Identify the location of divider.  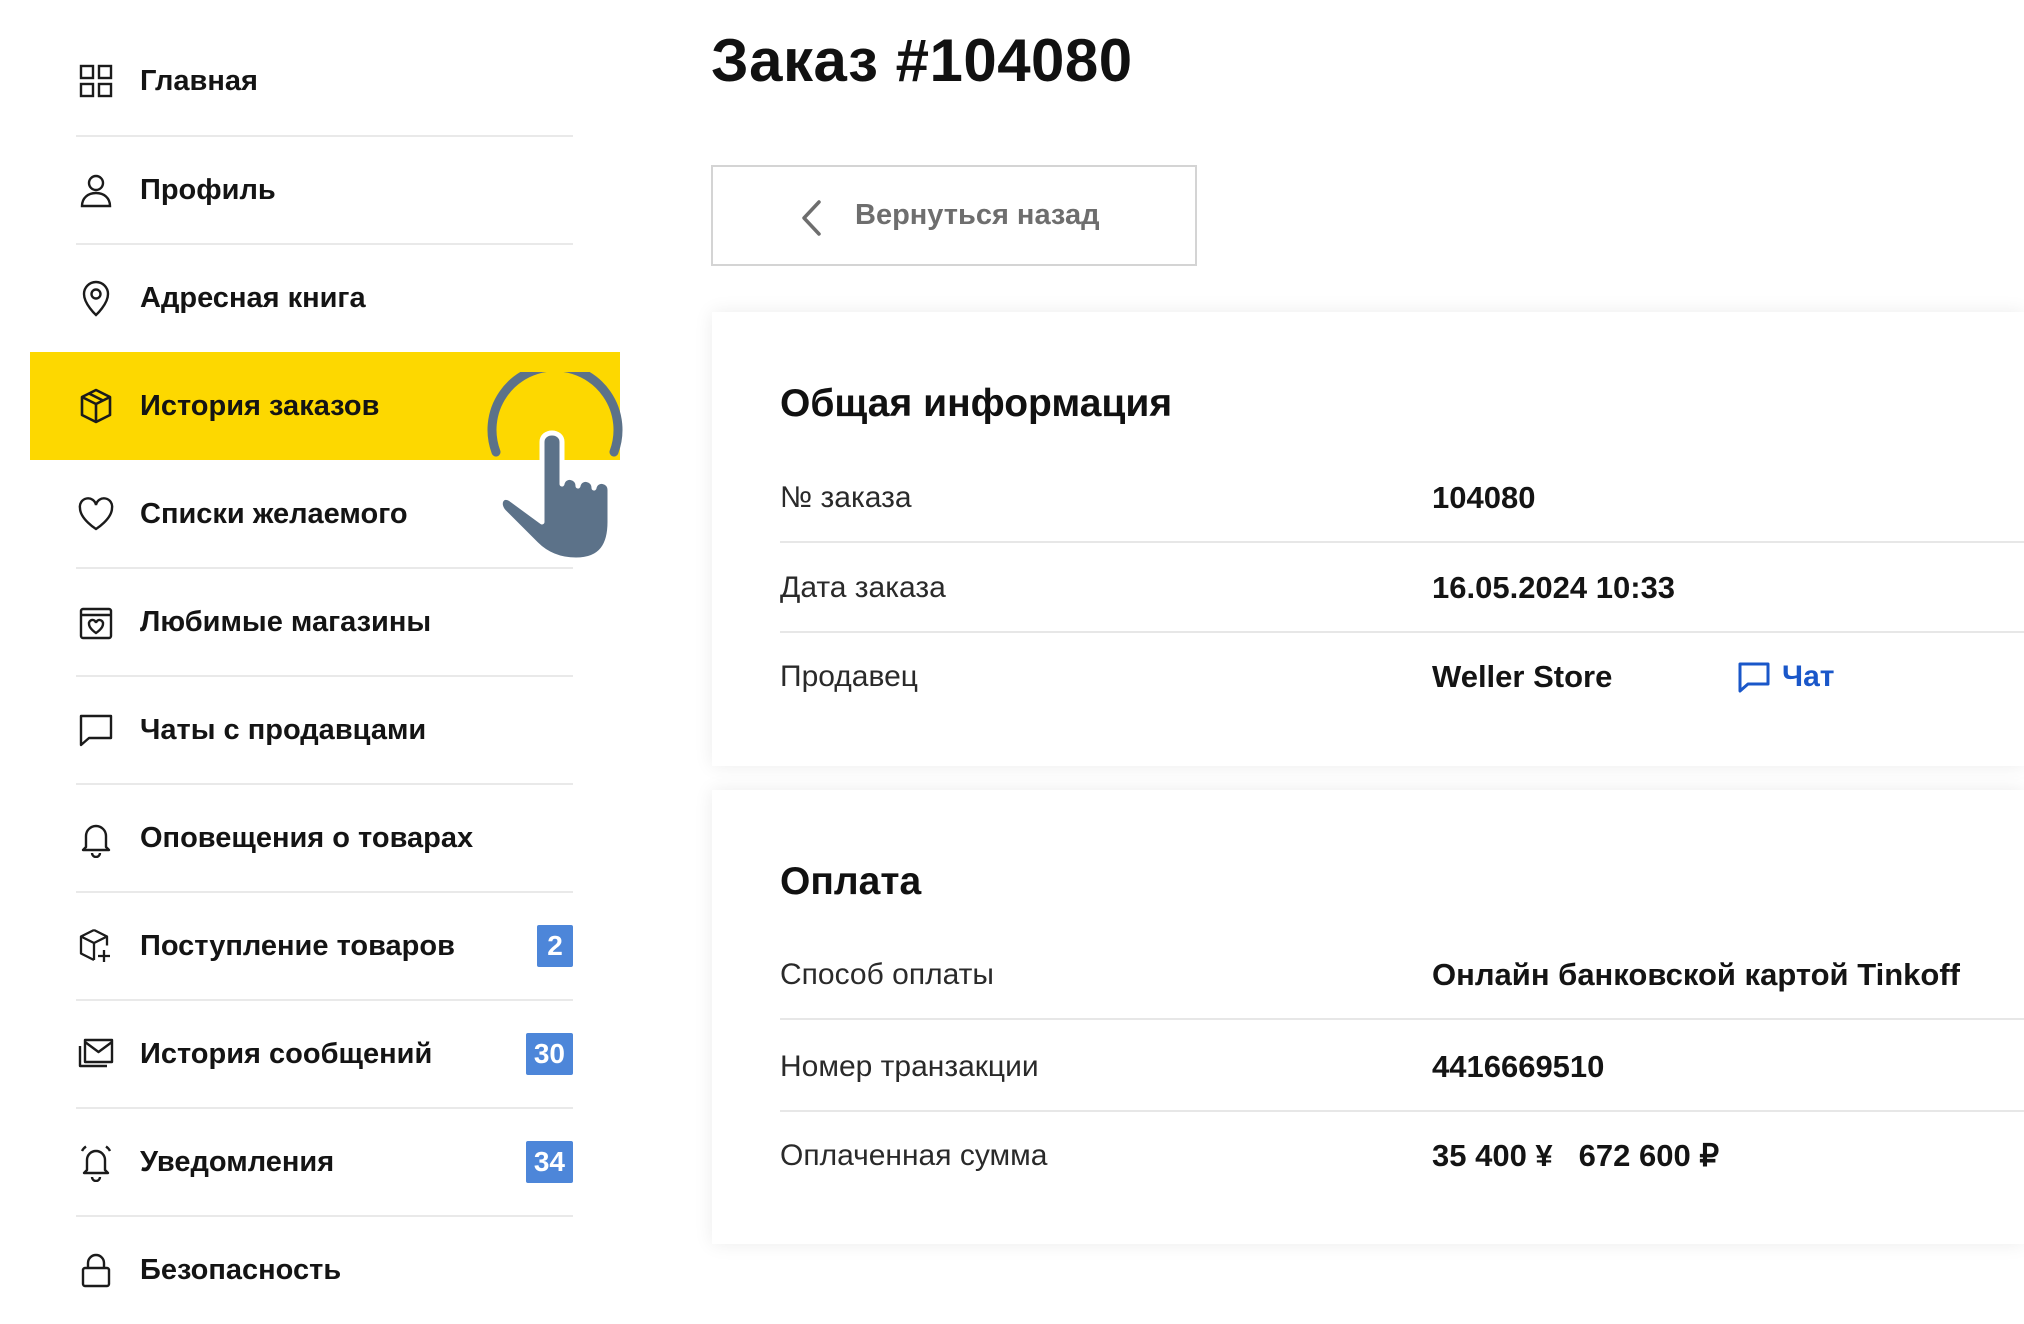
(1402, 1019).